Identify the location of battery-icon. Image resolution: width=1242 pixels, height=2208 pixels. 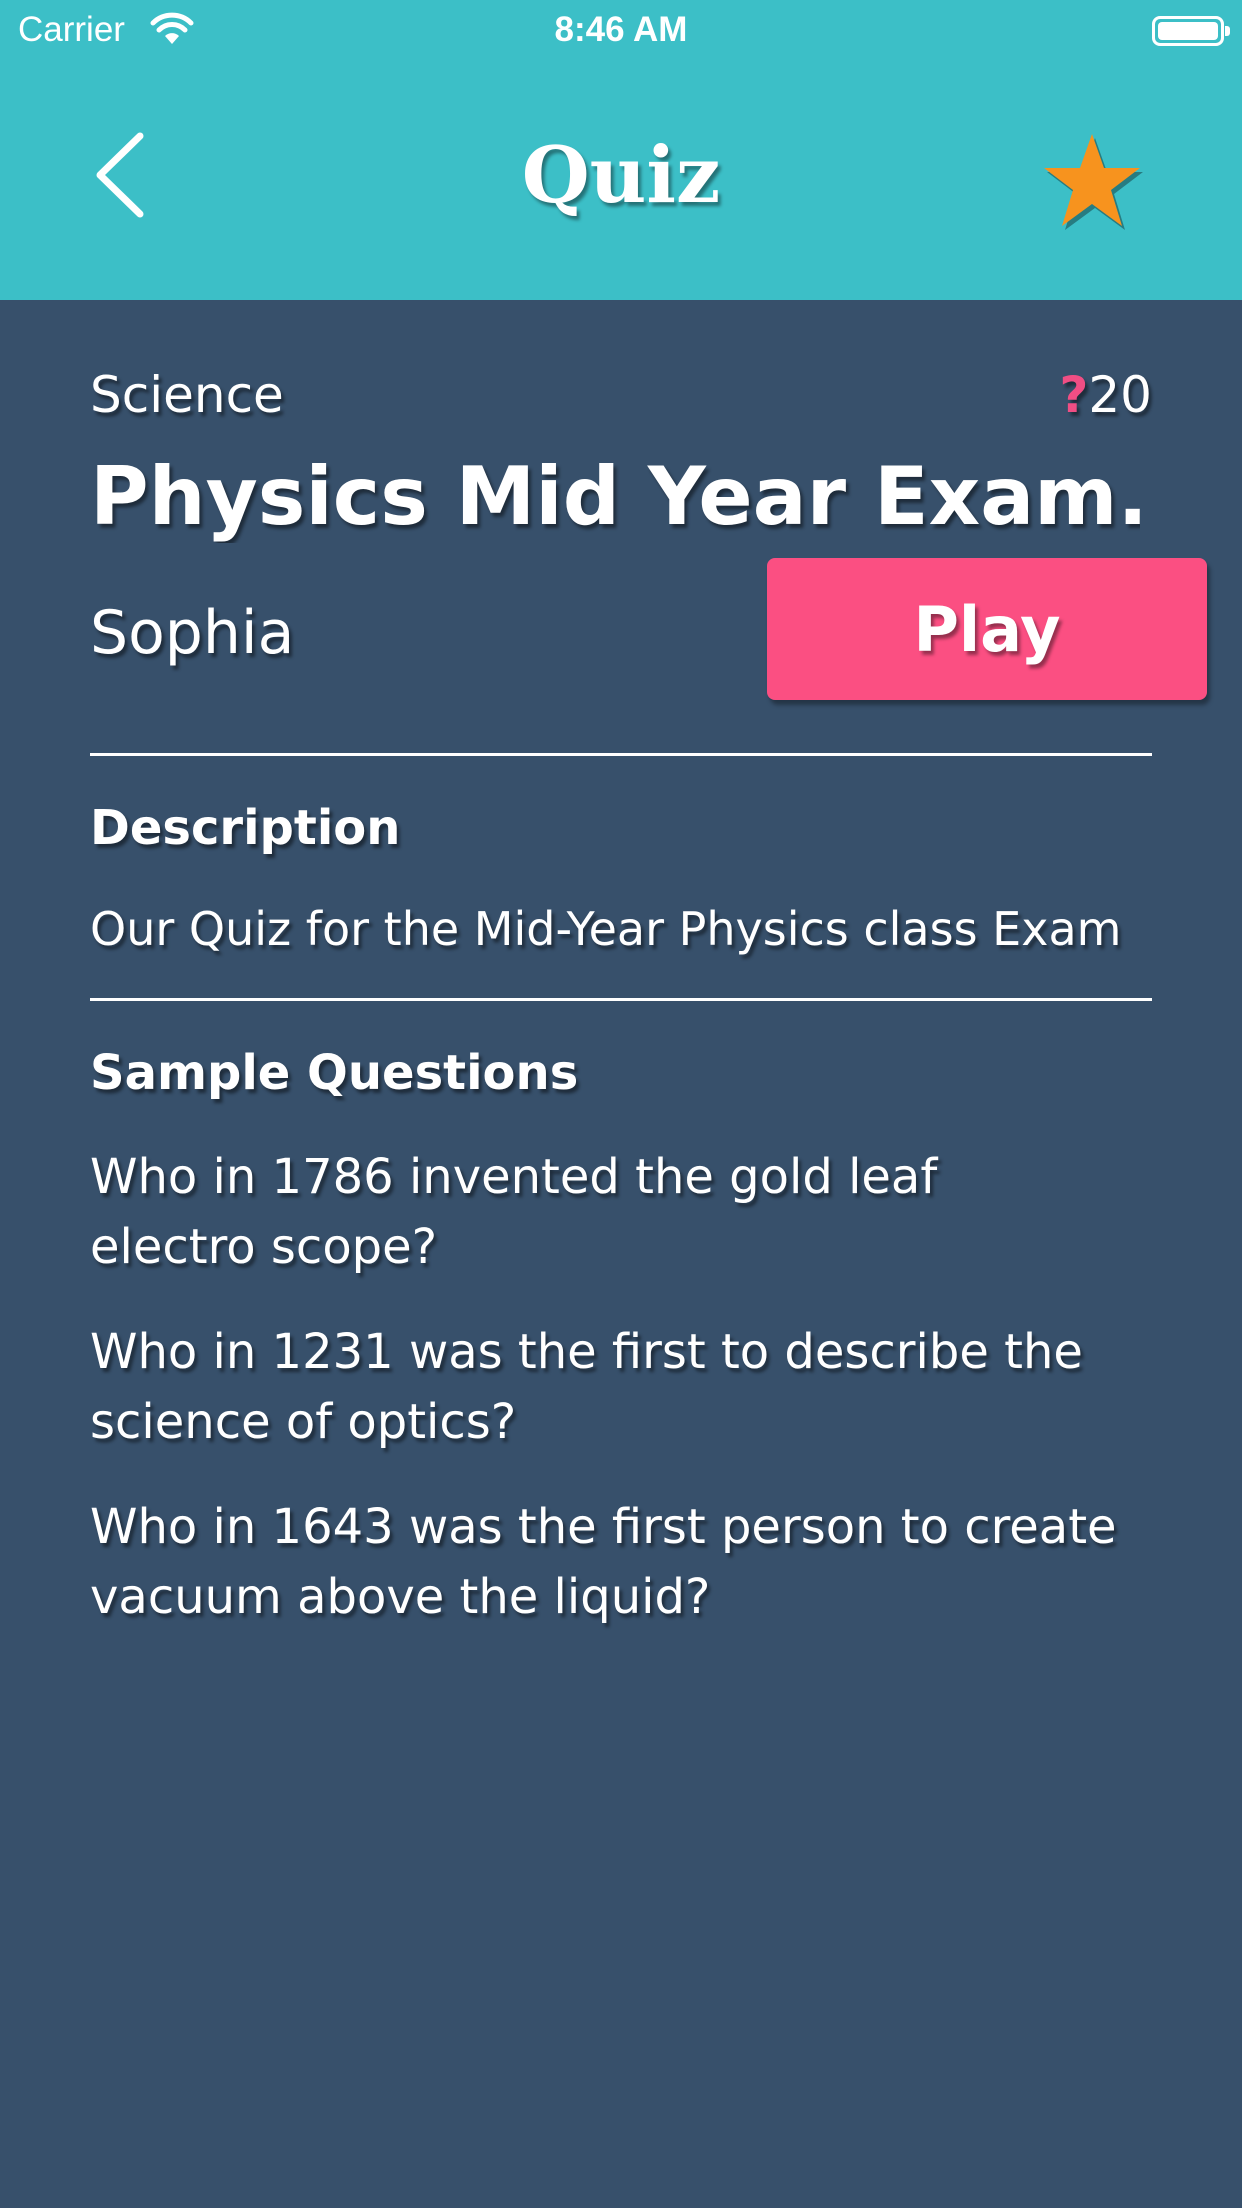
(1191, 31).